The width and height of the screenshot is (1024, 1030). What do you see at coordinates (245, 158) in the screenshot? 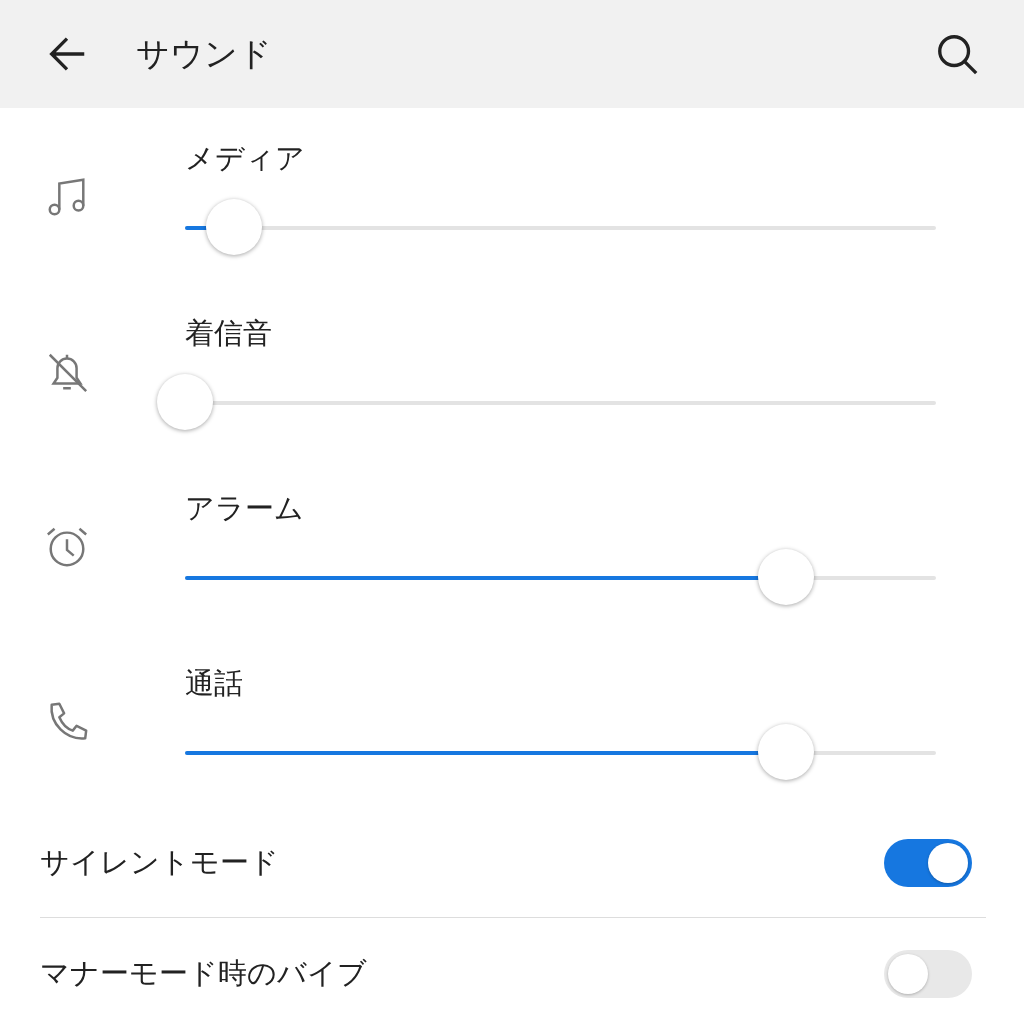
I see `volume-label: メディア` at bounding box center [245, 158].